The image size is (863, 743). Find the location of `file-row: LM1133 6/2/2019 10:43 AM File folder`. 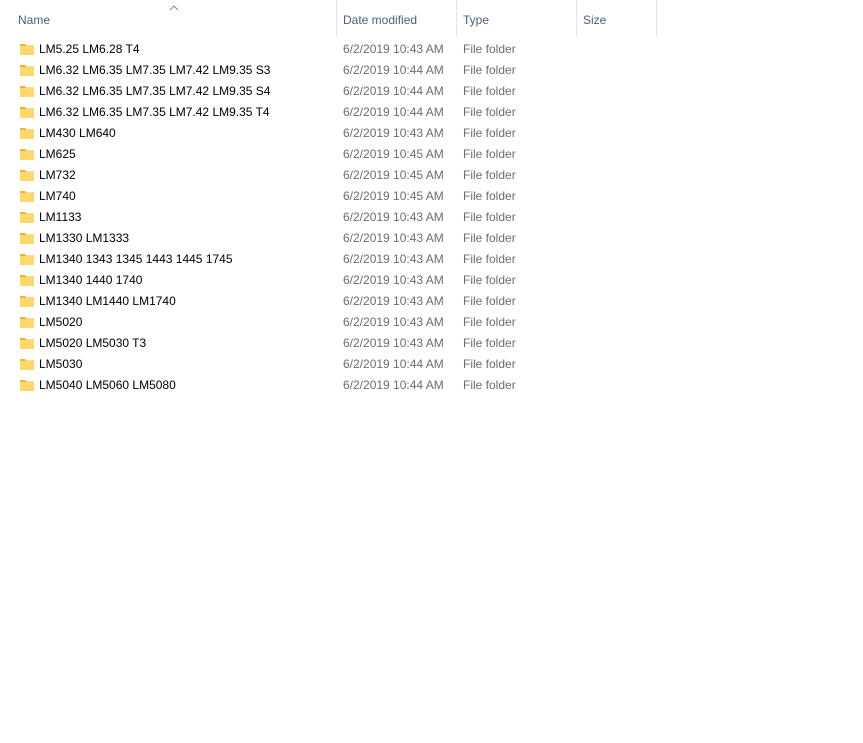

file-row: LM1133 6/2/2019 10:43 AM File folder is located at coordinates (431, 217).